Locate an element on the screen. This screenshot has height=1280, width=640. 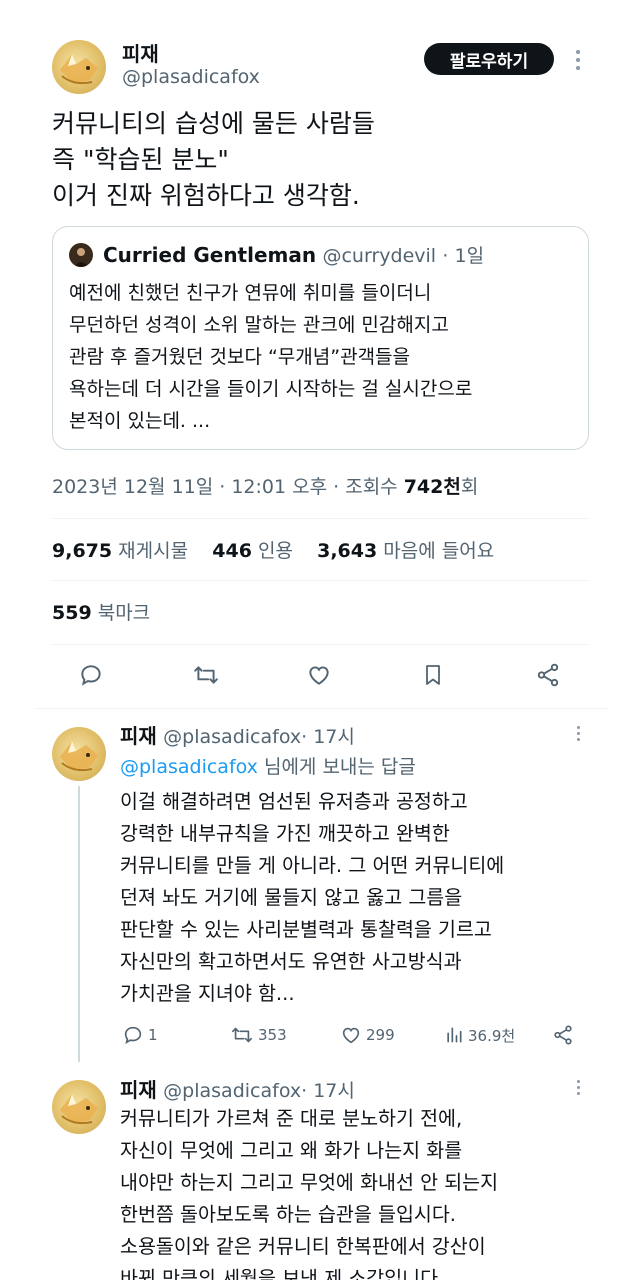
engagement-stats: 9,675 재게시물 446 인용 3,643 마음에 들어요 is located at coordinates (273, 549).